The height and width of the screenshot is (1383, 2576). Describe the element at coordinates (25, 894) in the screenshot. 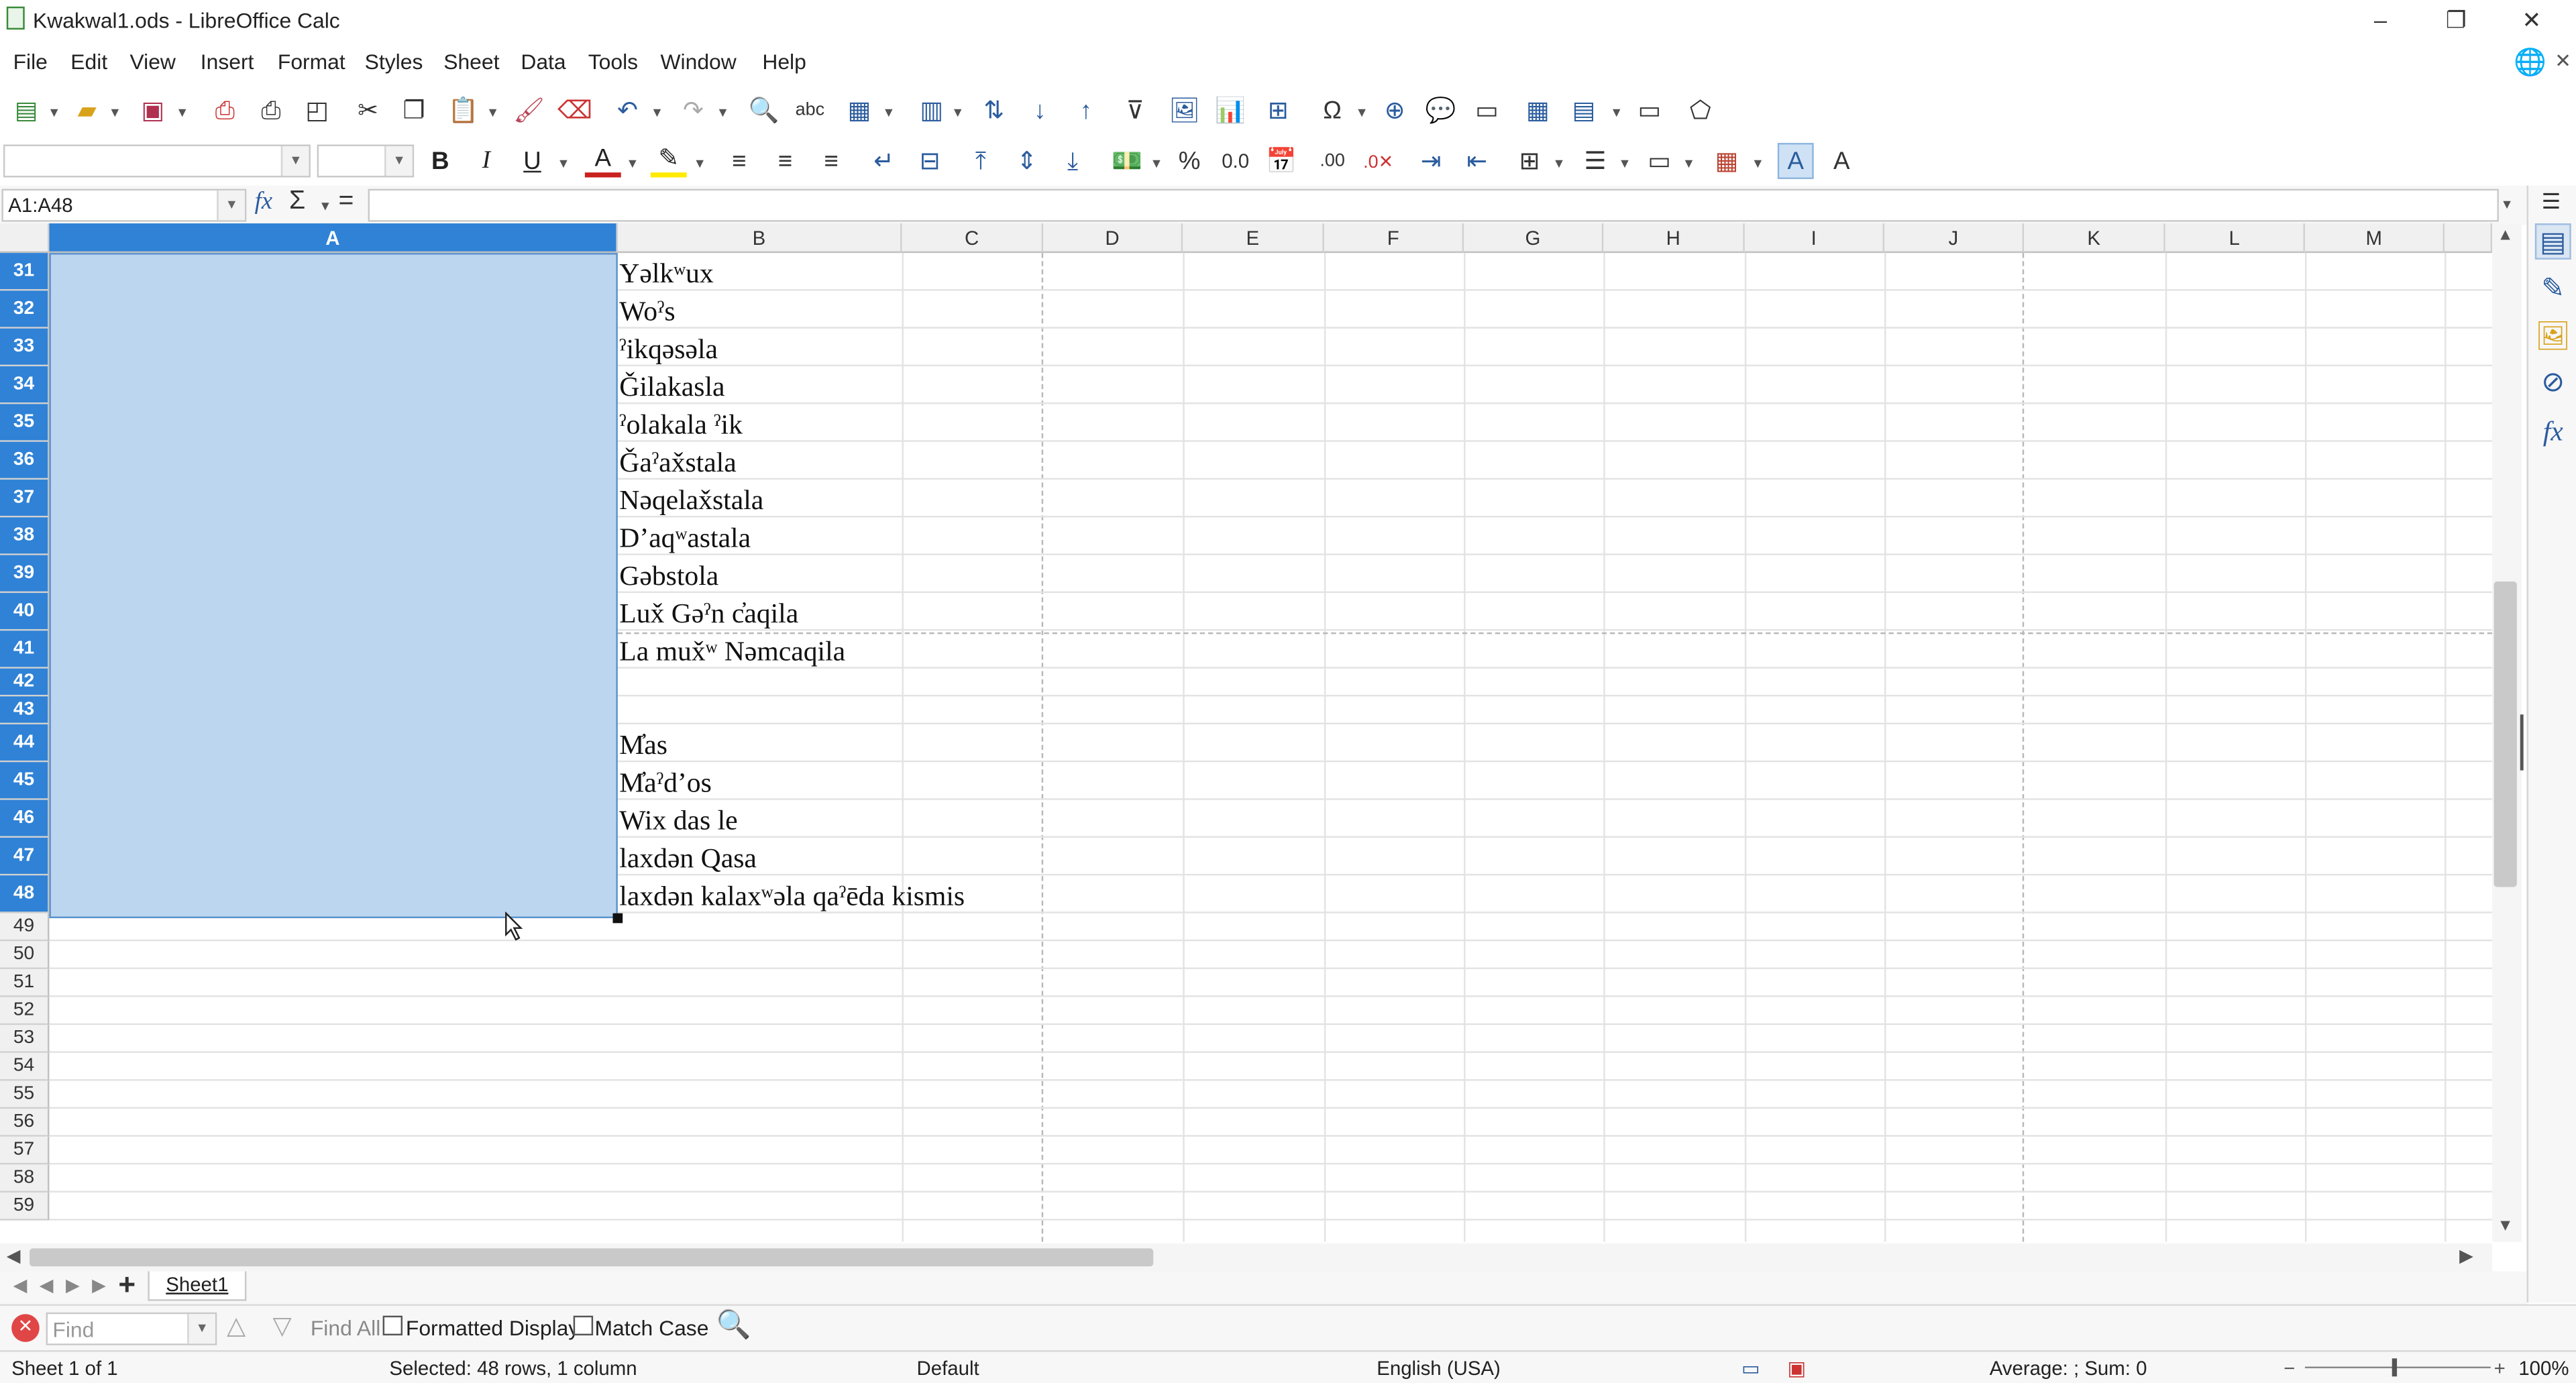

I see `row-header: 48` at that location.